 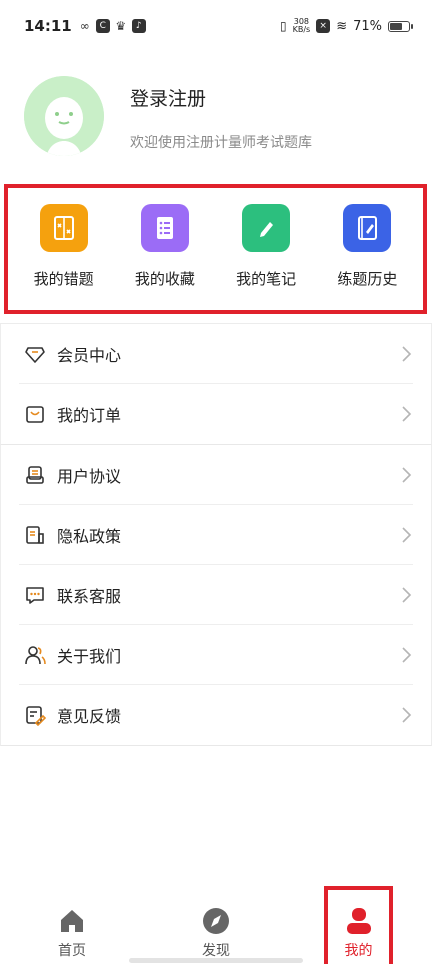 I want to click on avatar-face-icon, so click(x=64, y=116).